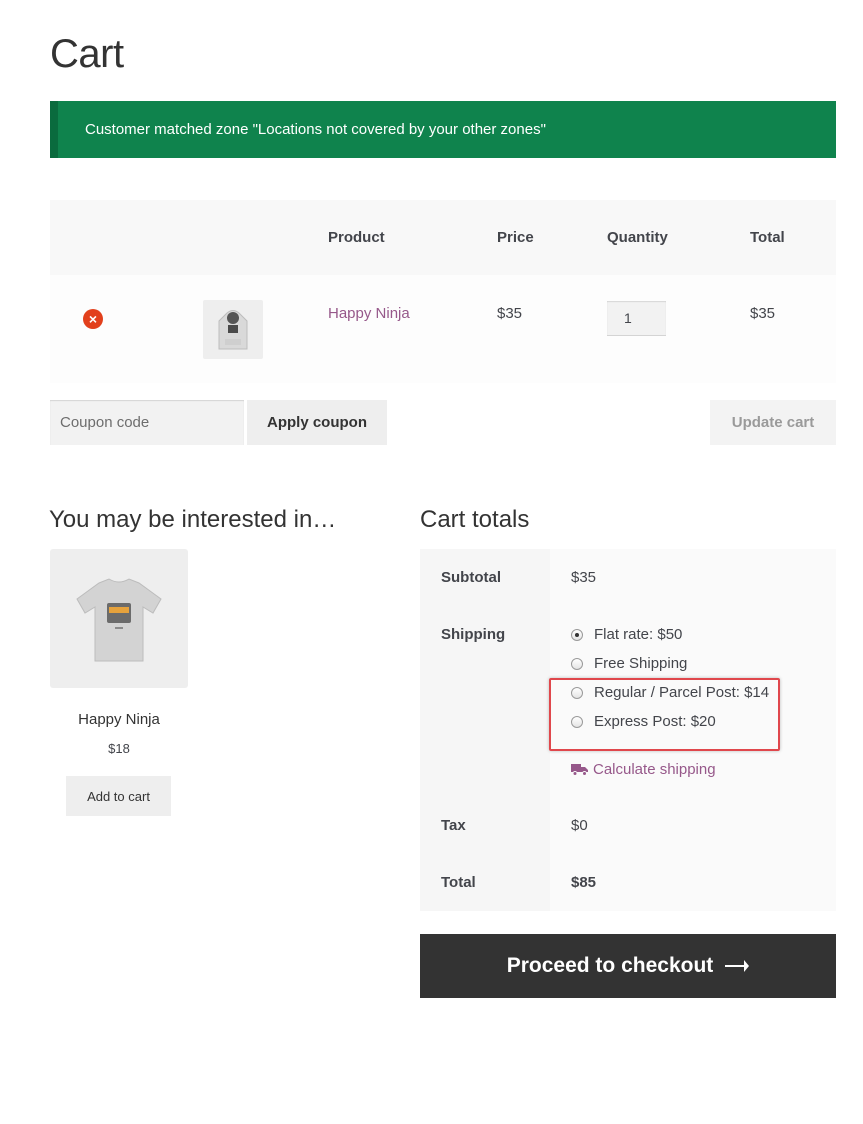  Describe the element at coordinates (577, 692) in the screenshot. I see `radio-regular-parcel` at that location.